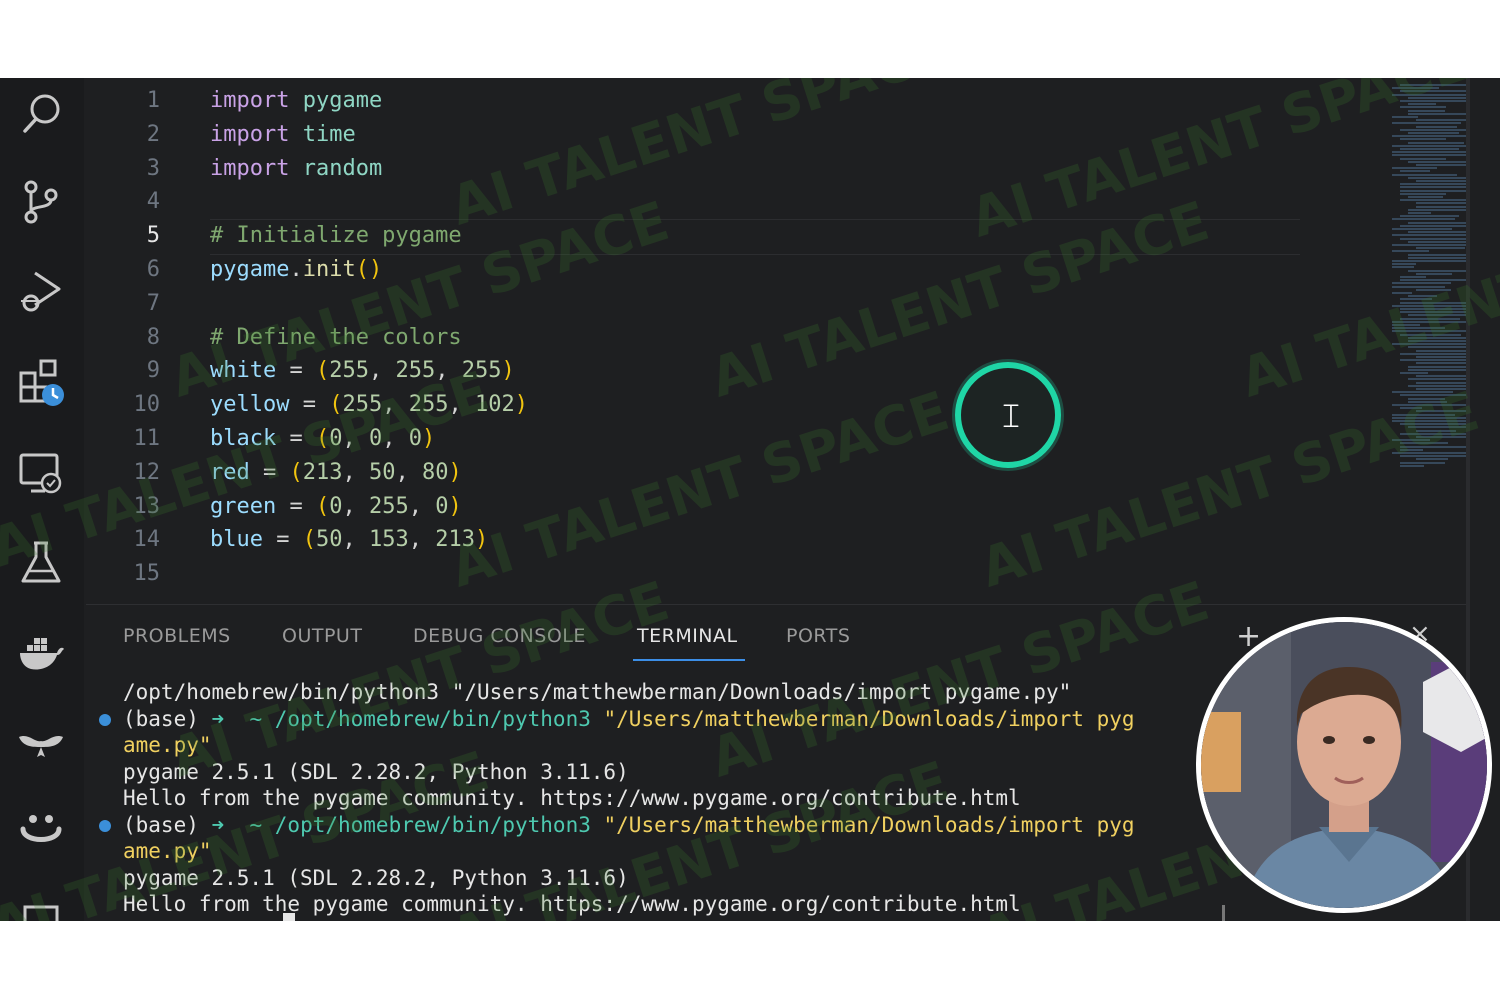  What do you see at coordinates (693, 236) in the screenshot?
I see `code-line: 5 # Initialize pygame` at bounding box center [693, 236].